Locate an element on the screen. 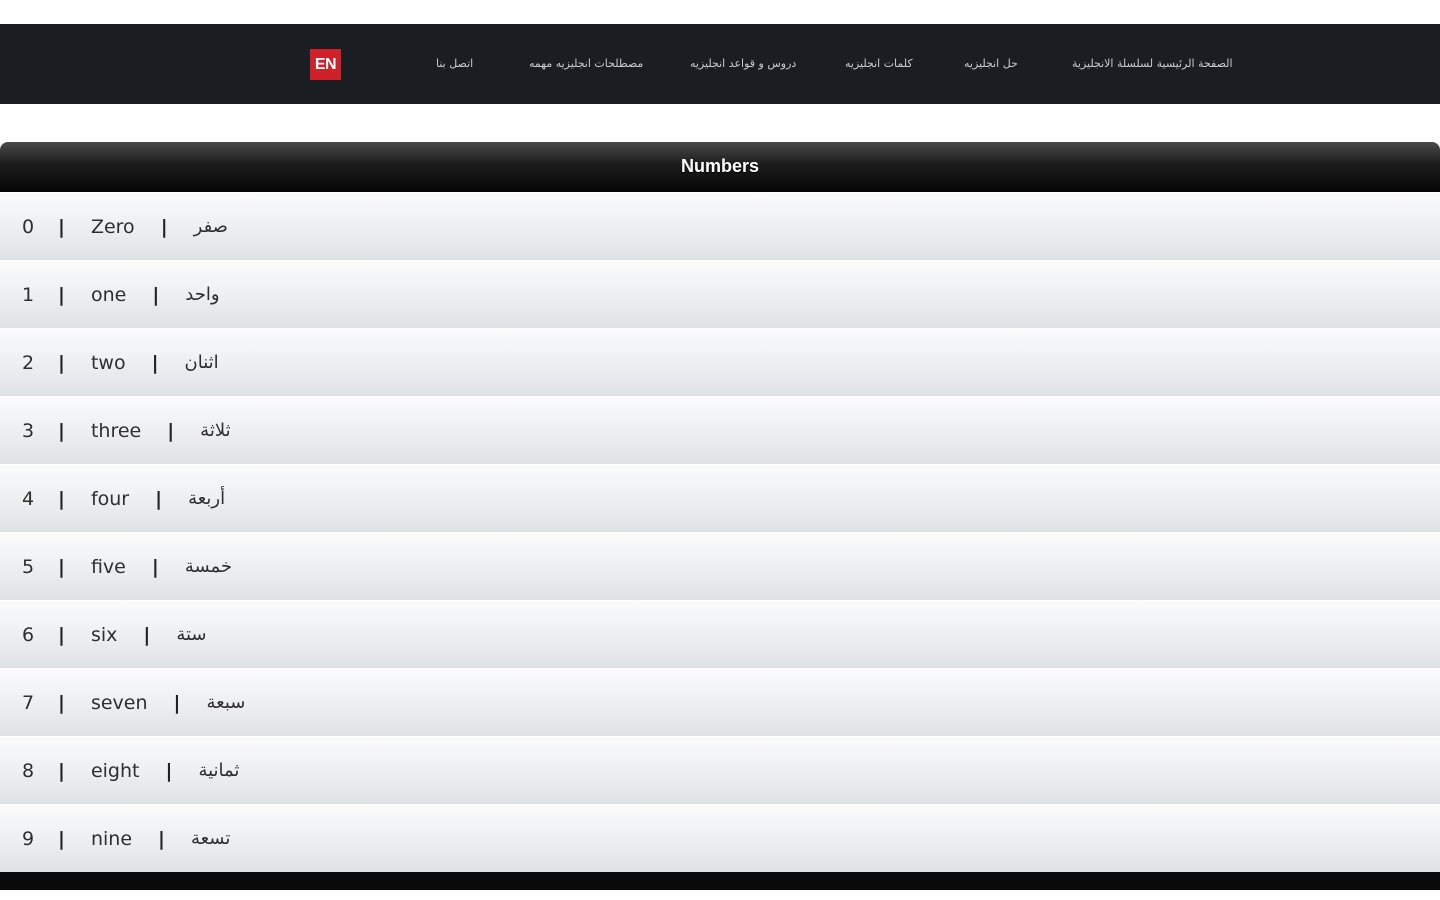 This screenshot has width=1440, height=900. number-arabic: ثلاثة is located at coordinates (215, 430).